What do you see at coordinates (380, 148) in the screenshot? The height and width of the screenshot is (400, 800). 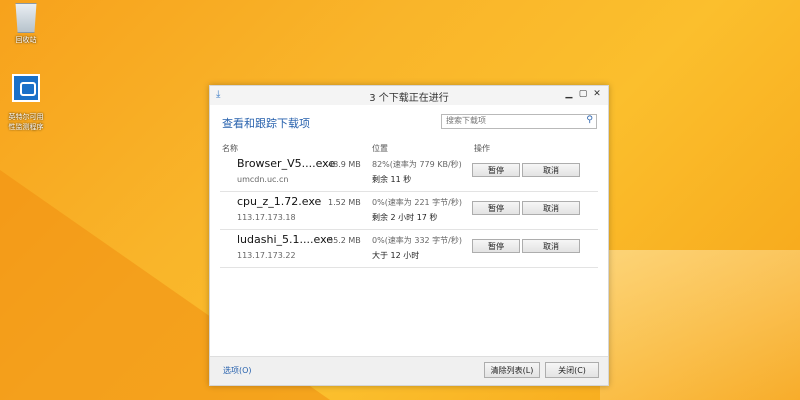 I see `column-header-location: 位置` at bounding box center [380, 148].